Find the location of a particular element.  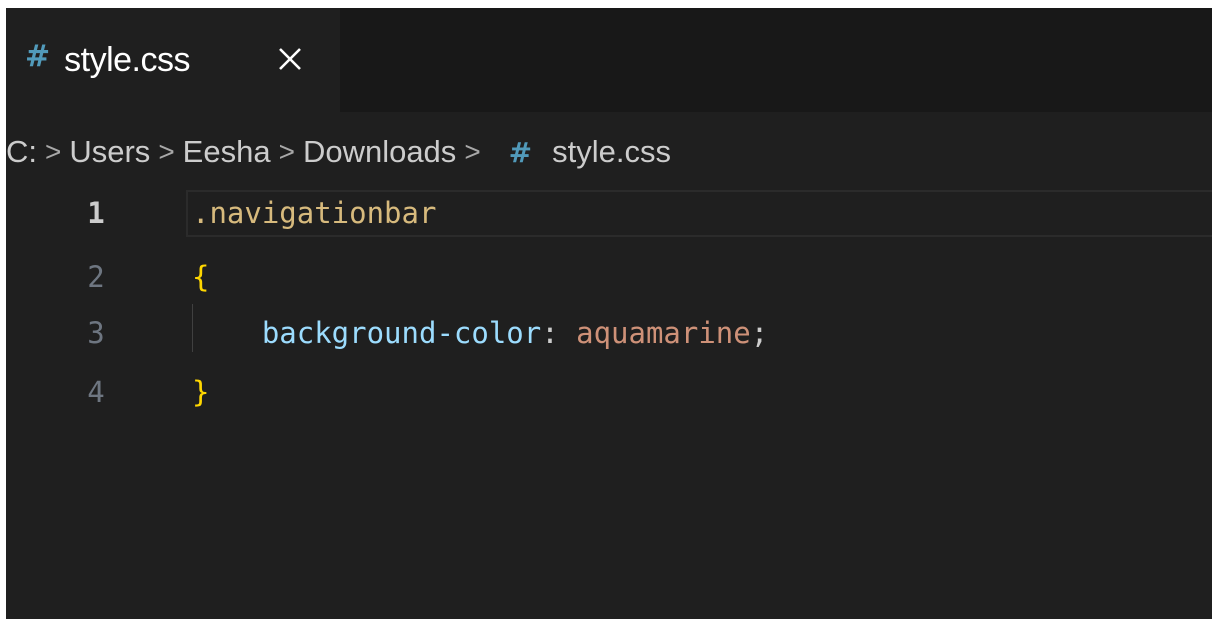

code-line: 3 background-color: aquamarine; is located at coordinates (609, 333).